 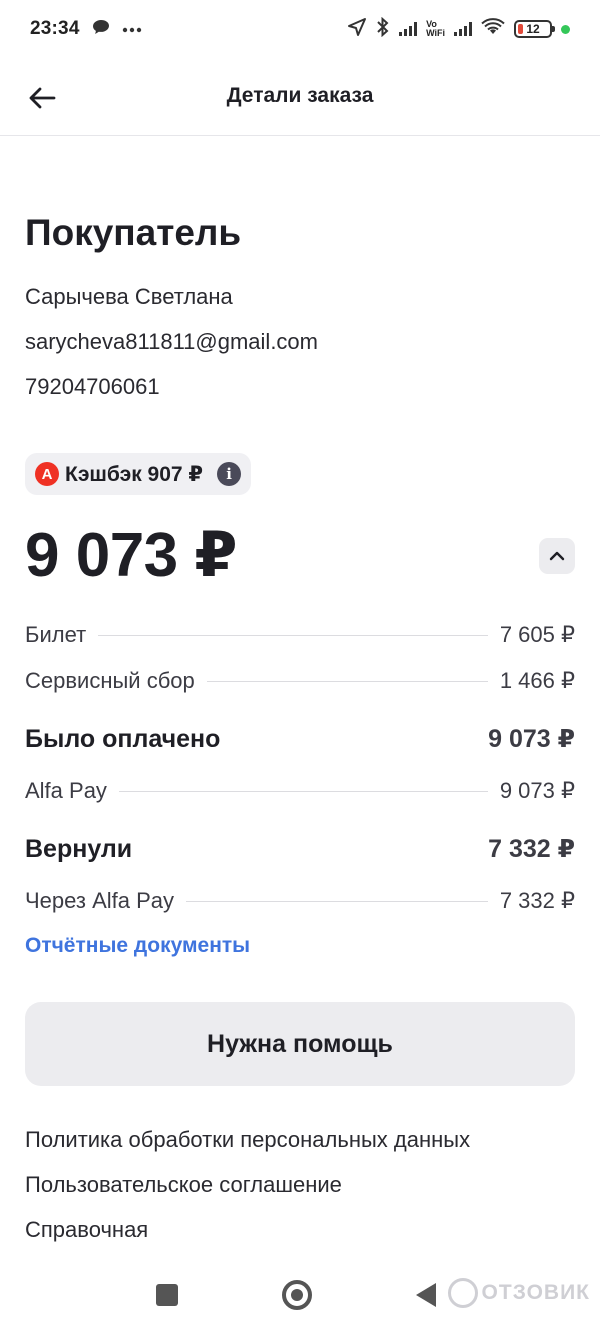 I want to click on home-button, so click(x=297, y=1295).